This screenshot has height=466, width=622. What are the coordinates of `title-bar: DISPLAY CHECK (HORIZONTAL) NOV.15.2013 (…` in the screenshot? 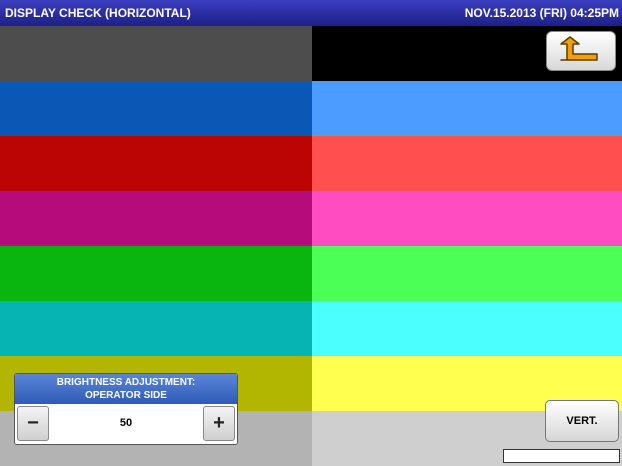 It's located at (311, 13).